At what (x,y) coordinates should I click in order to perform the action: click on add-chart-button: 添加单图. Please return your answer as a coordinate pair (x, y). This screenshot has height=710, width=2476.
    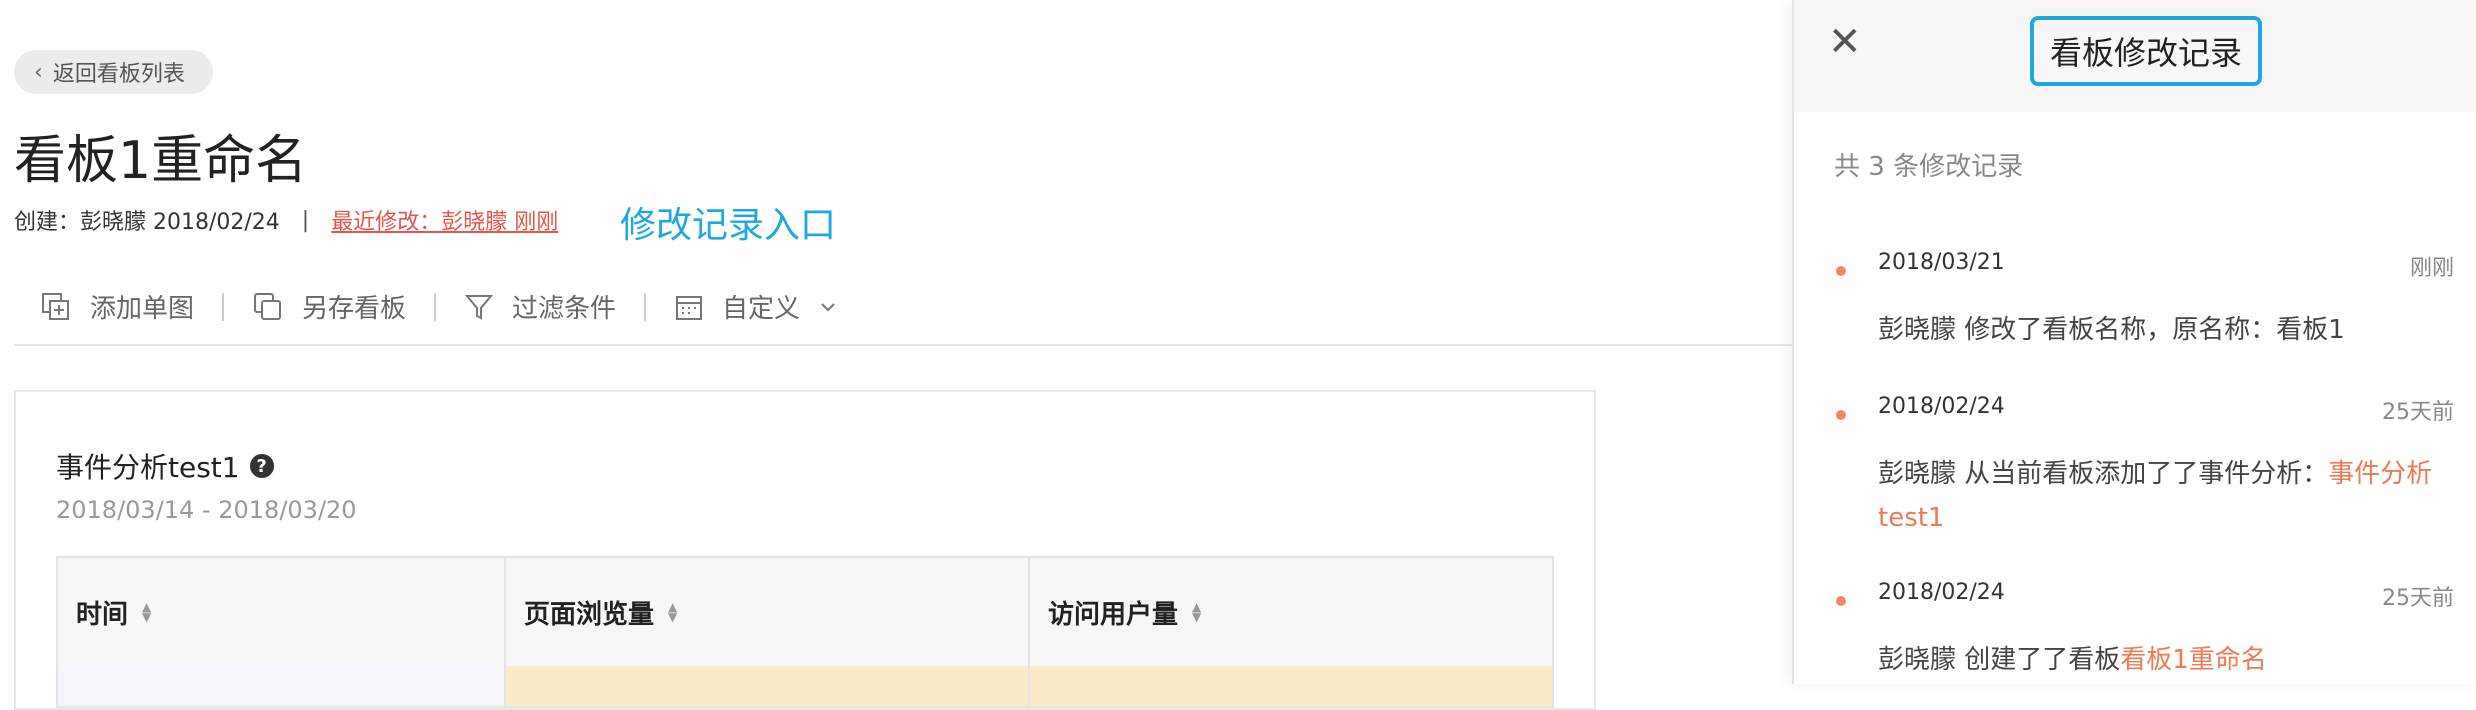
    Looking at the image, I should click on (117, 306).